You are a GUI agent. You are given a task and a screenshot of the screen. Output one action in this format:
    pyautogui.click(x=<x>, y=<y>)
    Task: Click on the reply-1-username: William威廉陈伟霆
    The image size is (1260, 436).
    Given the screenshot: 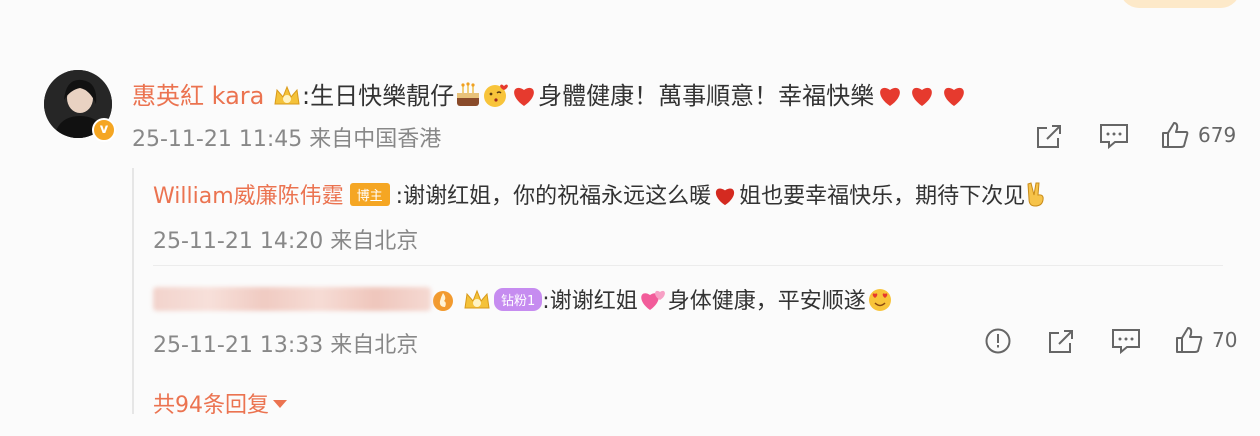 What is the action you would take?
    pyautogui.click(x=248, y=196)
    